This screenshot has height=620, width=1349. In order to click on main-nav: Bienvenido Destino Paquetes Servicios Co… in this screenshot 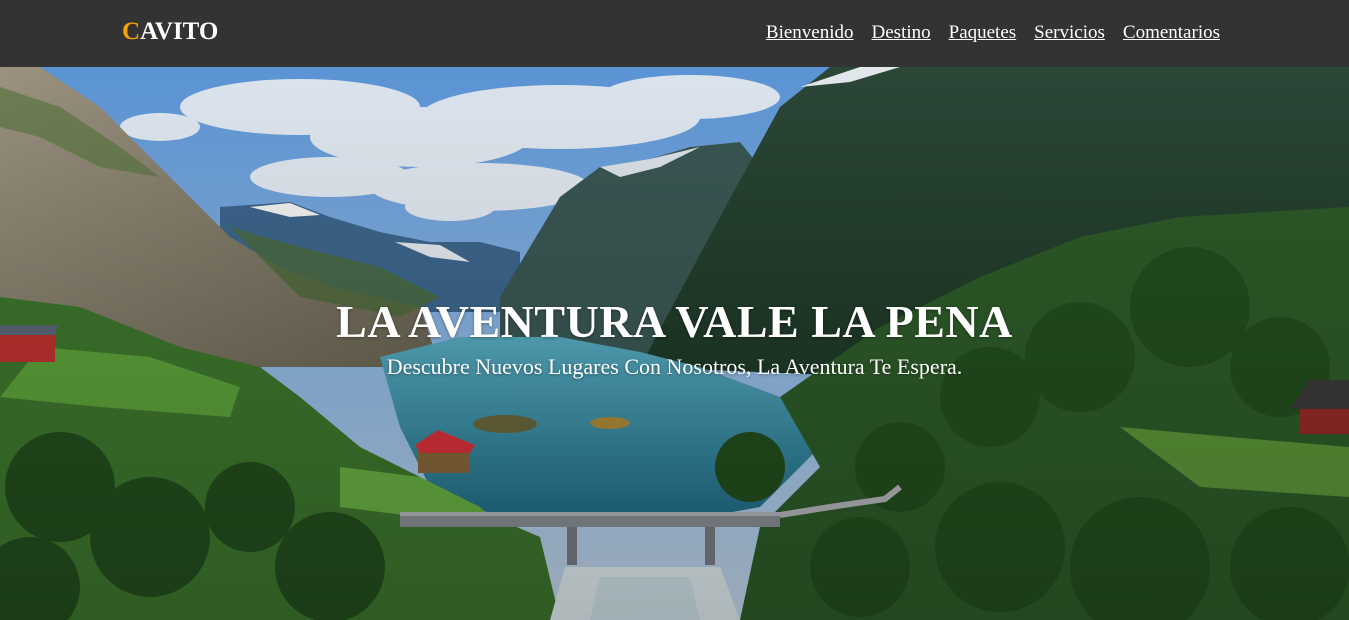, I will do `click(993, 33)`.